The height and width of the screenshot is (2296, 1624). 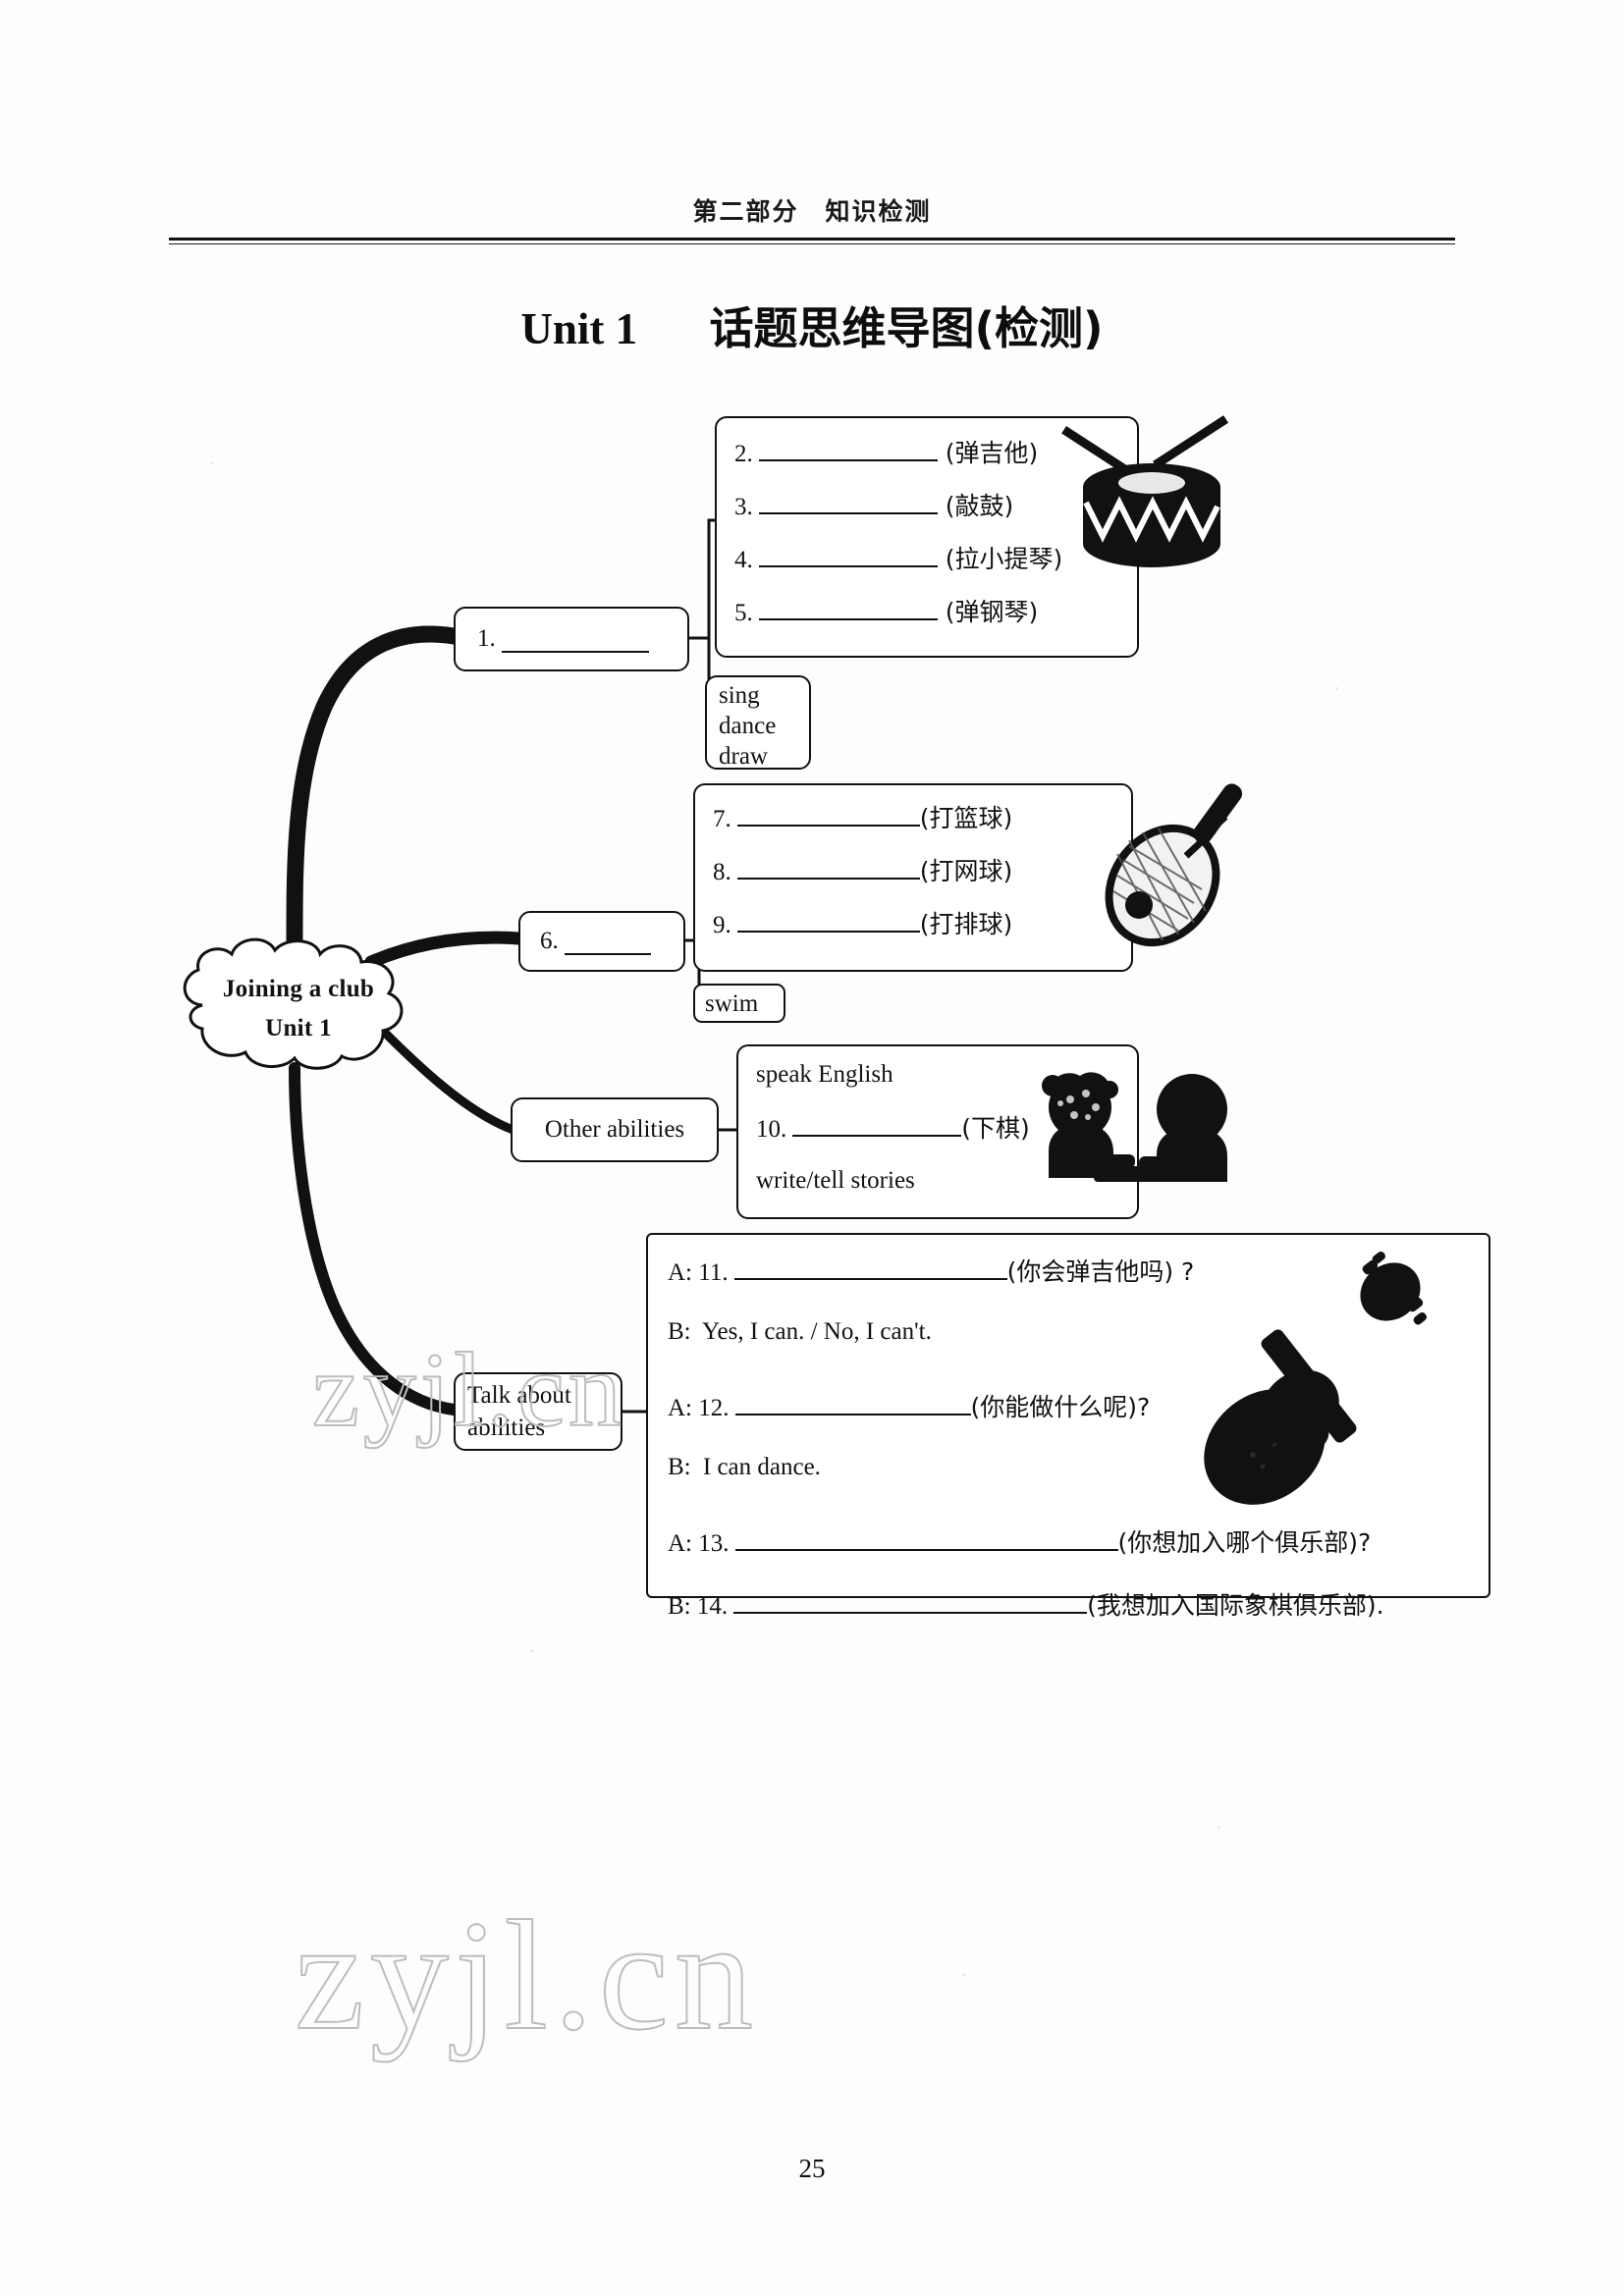 What do you see at coordinates (906, 328) in the screenshot?
I see `page-title-cn: 话题思维导图(检测)` at bounding box center [906, 328].